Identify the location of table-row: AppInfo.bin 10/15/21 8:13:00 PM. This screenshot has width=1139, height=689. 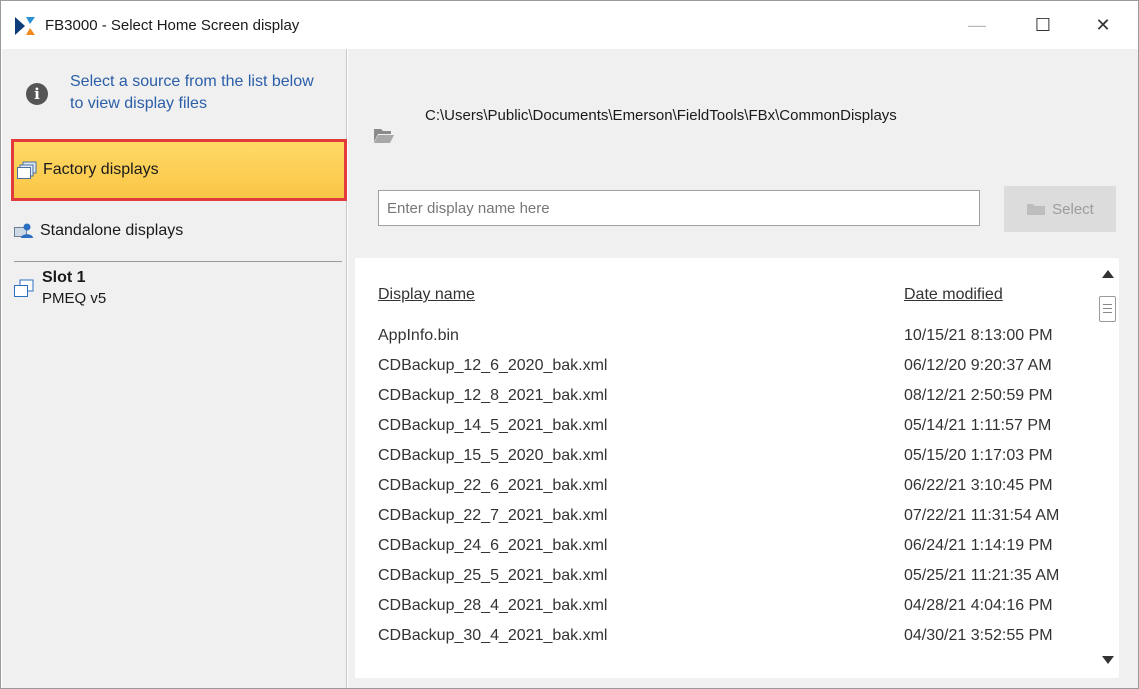
(725, 342).